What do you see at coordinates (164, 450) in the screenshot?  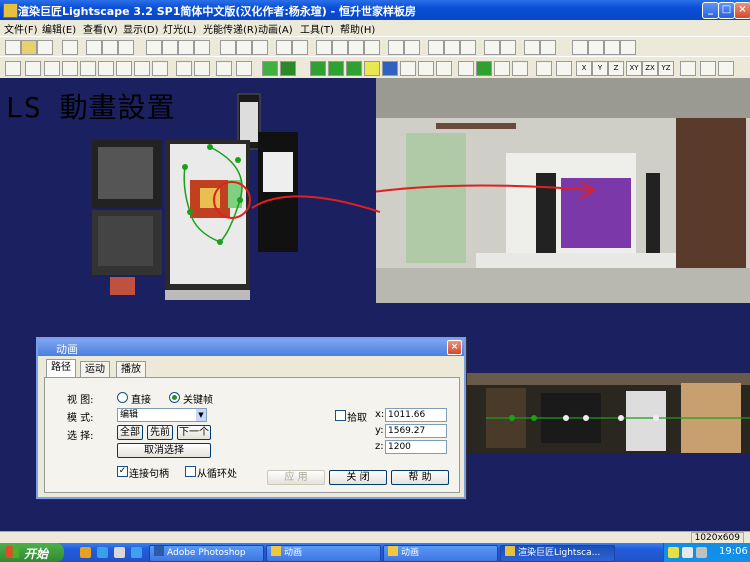 I see `deselect-button: 取消选择` at bounding box center [164, 450].